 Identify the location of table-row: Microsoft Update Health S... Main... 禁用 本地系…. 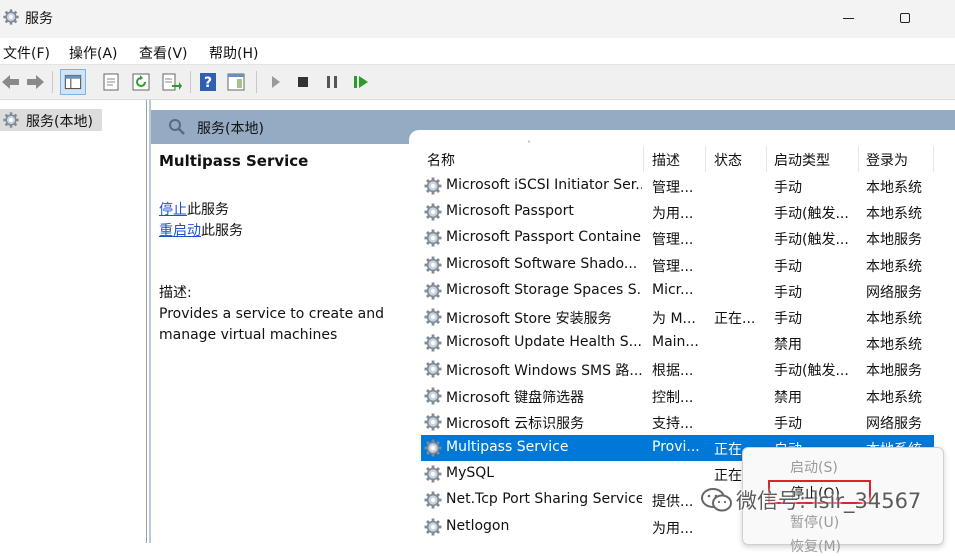
(677, 343).